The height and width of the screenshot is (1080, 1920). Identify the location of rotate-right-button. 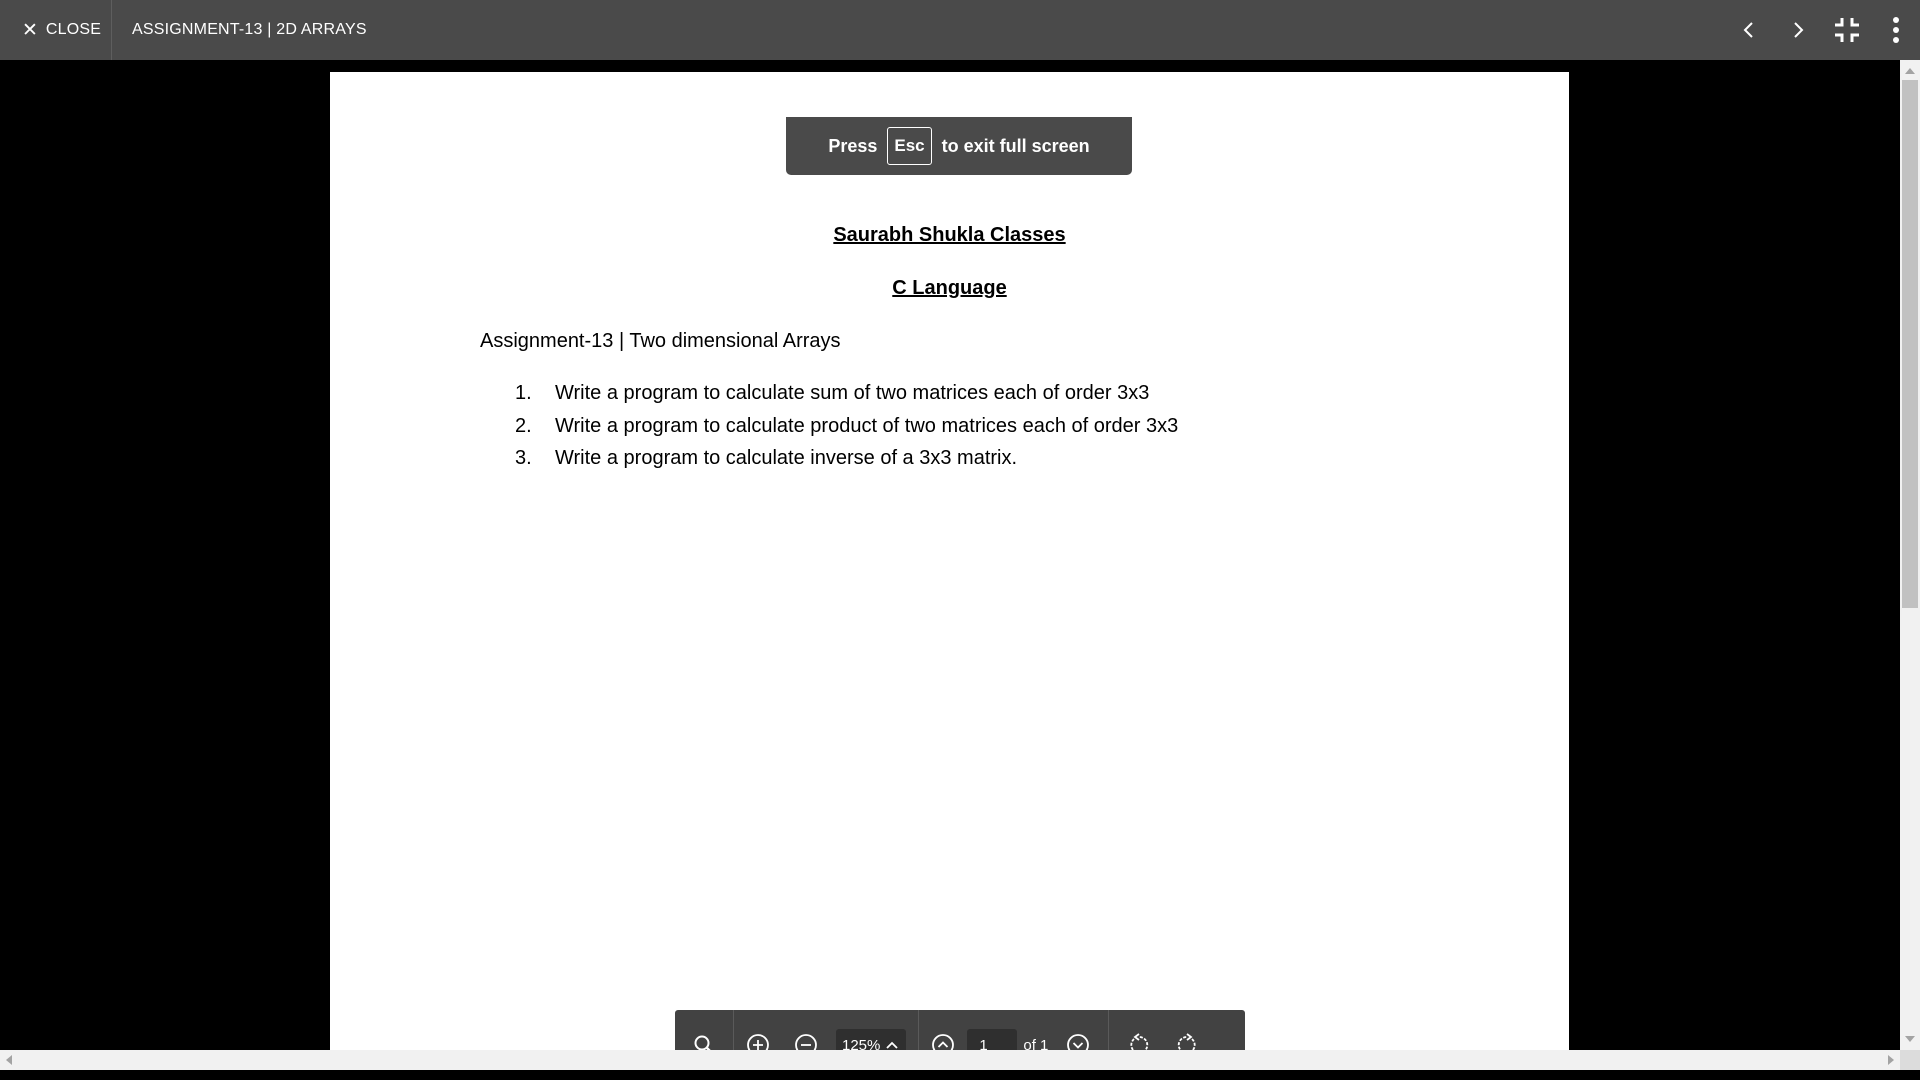
(1187, 1030).